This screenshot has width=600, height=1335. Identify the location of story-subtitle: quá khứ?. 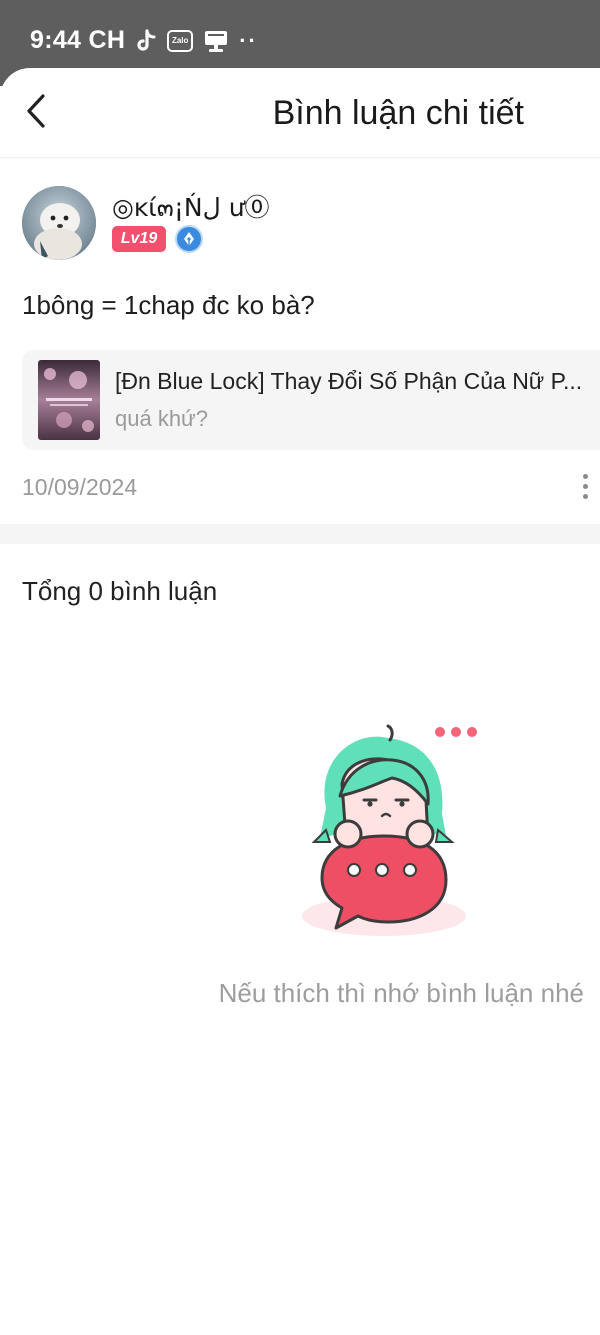
(162, 418).